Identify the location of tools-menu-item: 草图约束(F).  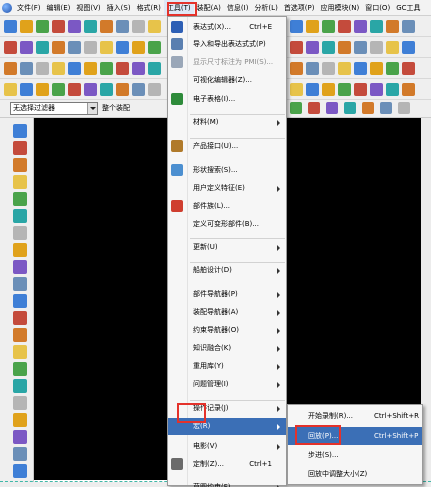
(227, 483).